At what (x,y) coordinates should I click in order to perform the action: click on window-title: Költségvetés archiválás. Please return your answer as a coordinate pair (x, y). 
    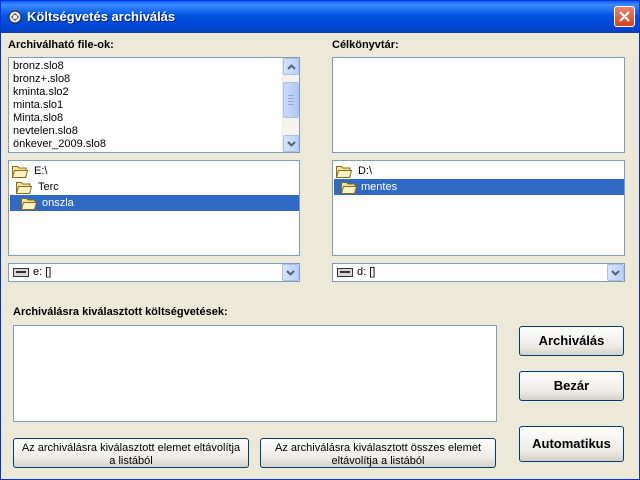
    Looking at the image, I should click on (101, 16).